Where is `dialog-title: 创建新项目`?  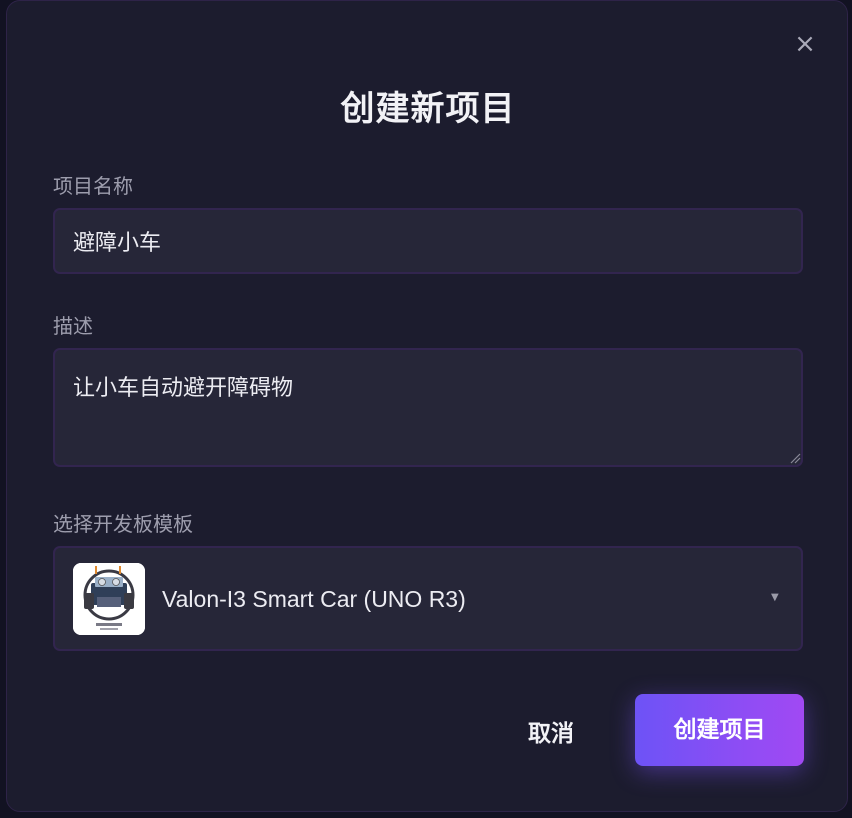
dialog-title: 创建新项目 is located at coordinates (428, 109).